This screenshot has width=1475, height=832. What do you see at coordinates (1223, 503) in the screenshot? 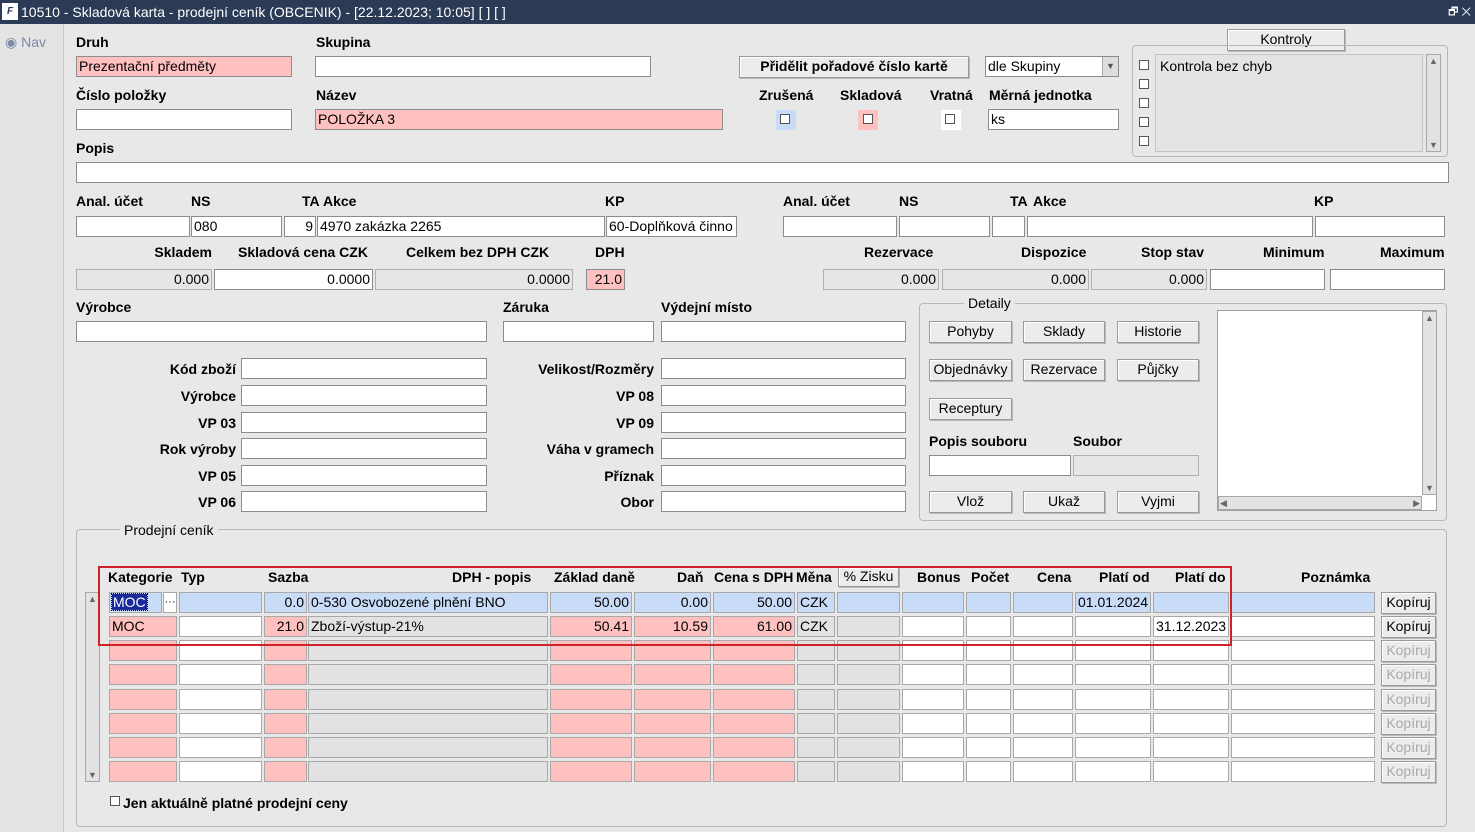
I see `scroll-left-icon: ◀` at bounding box center [1223, 503].